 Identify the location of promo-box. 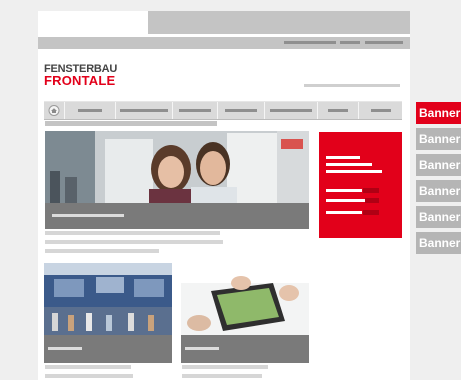
(360, 185).